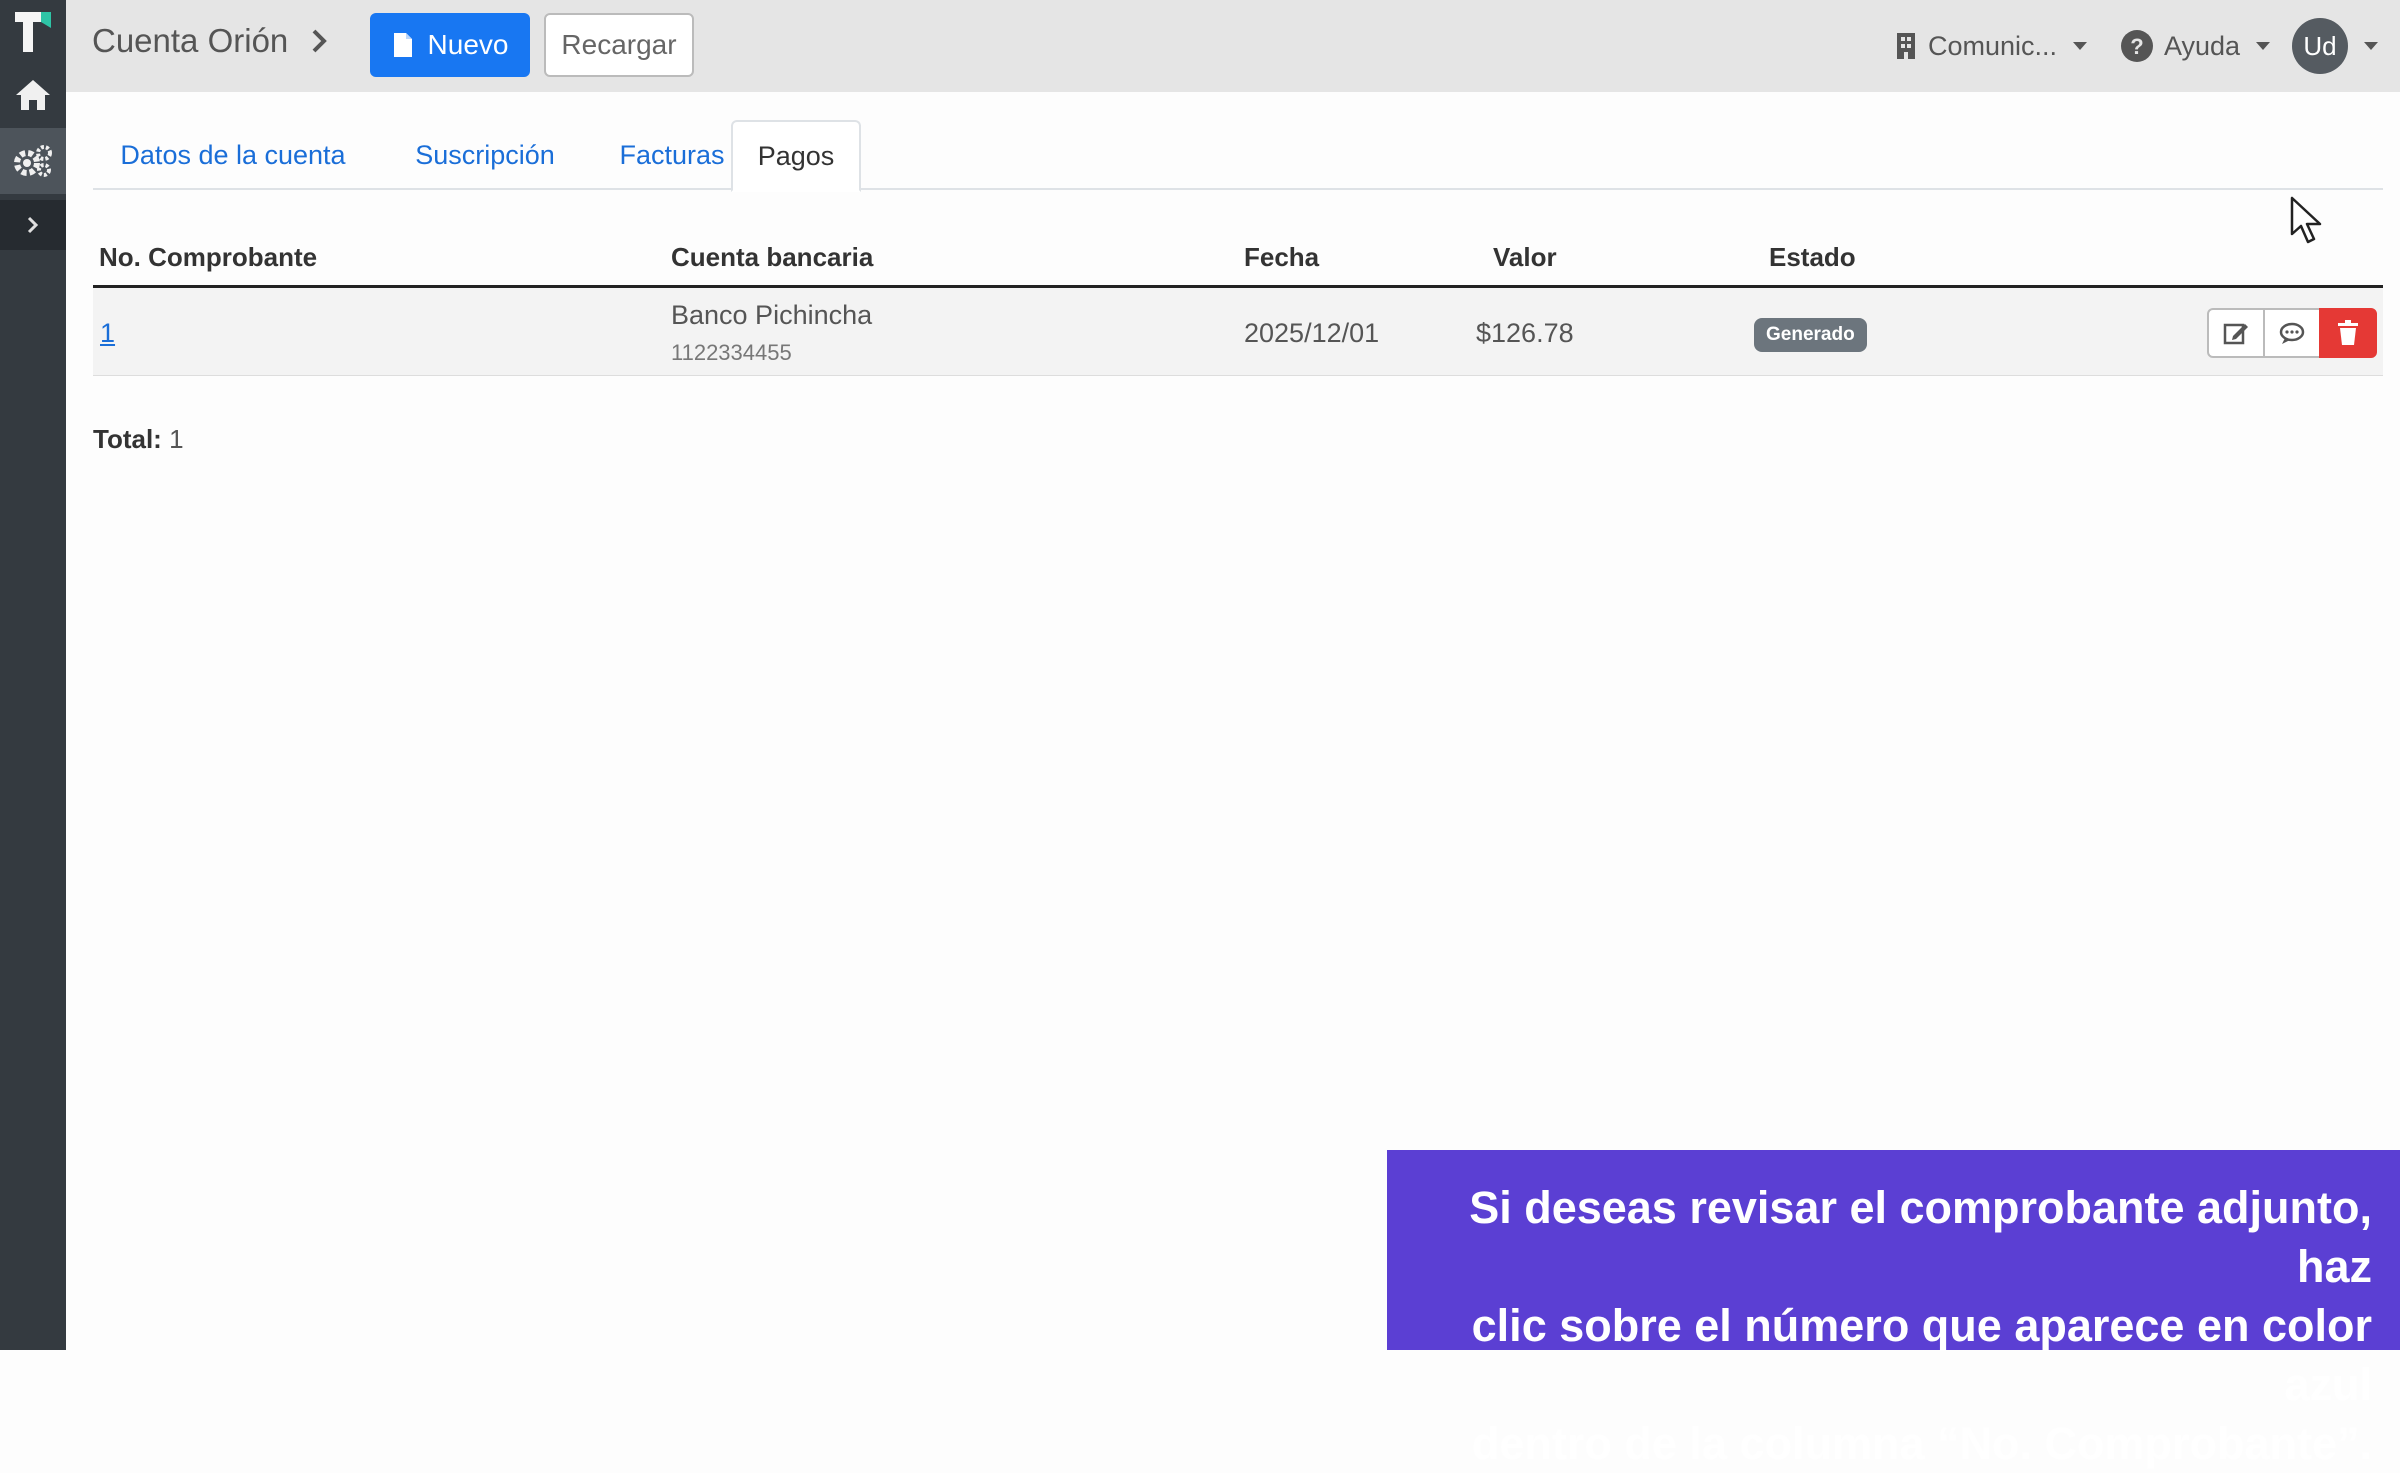 The width and height of the screenshot is (2400, 1473). What do you see at coordinates (127, 439) in the screenshot?
I see `total-label: Total:` at bounding box center [127, 439].